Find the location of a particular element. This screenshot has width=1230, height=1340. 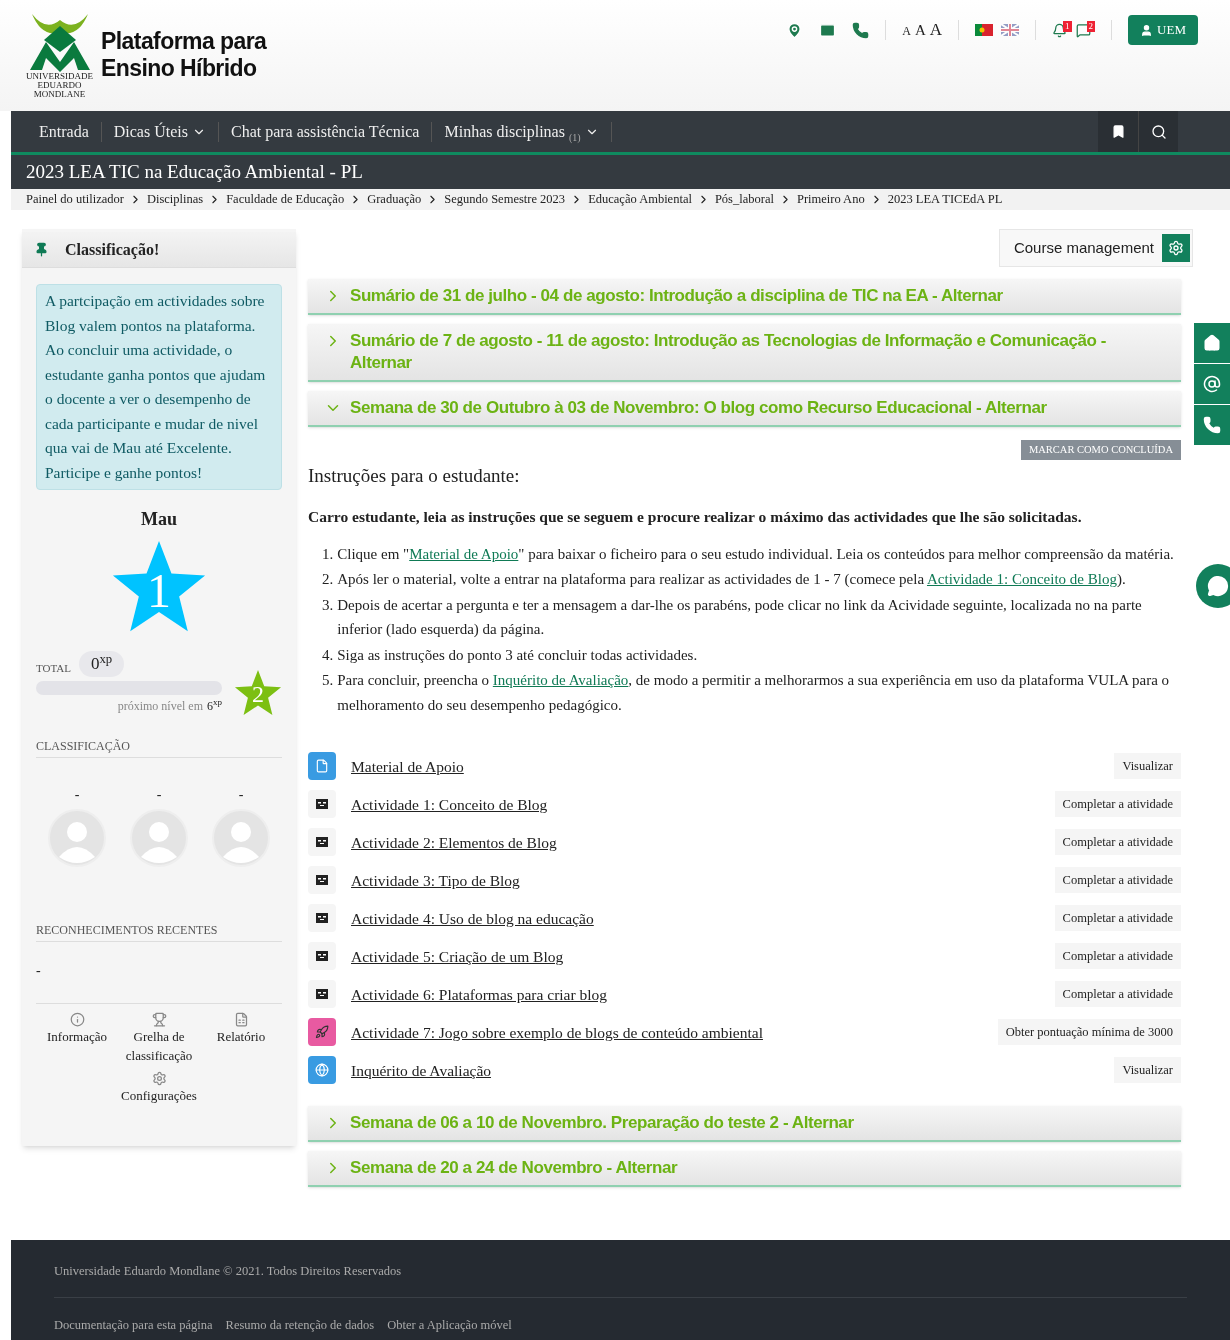

footer-link: Obter a Aplicação móvel is located at coordinates (449, 1325).